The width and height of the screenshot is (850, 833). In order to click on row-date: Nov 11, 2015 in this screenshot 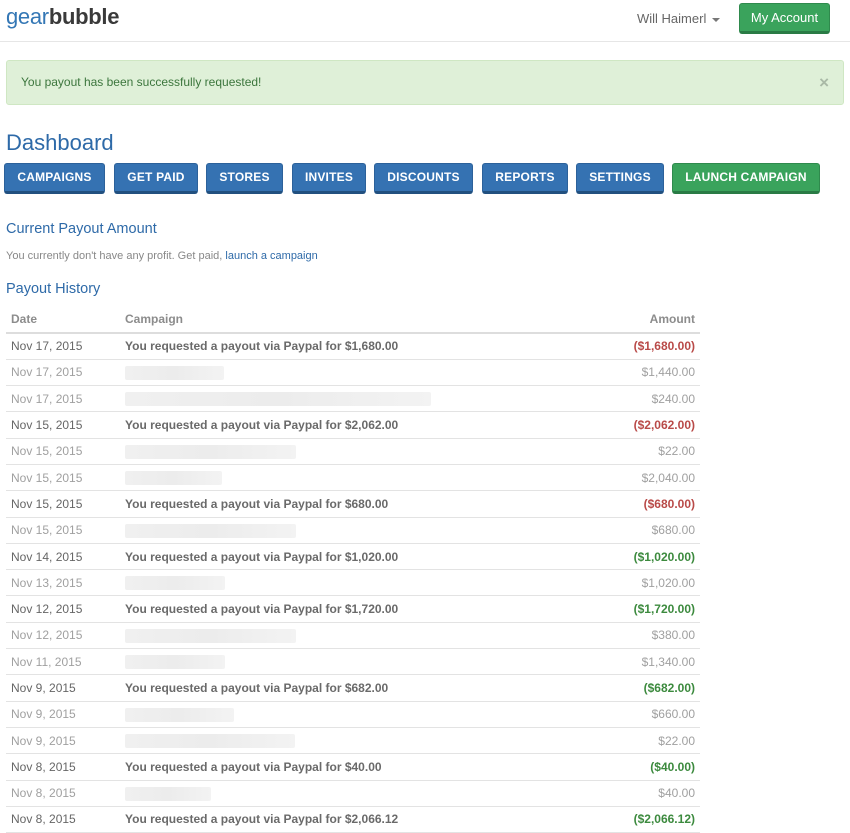, I will do `click(63, 662)`.